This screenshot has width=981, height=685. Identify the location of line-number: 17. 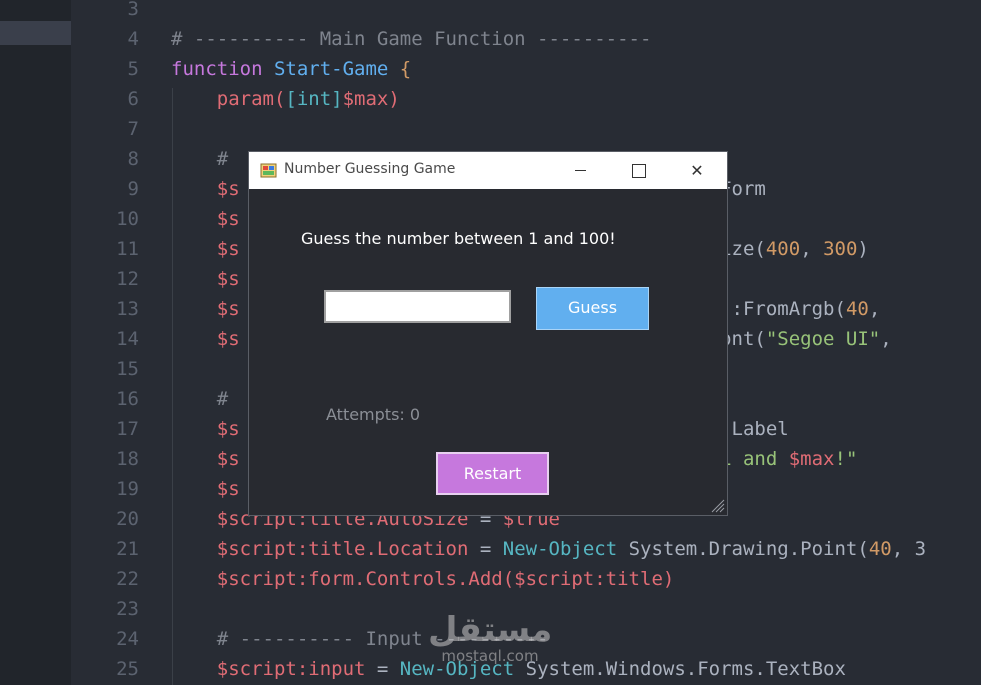
(127, 429).